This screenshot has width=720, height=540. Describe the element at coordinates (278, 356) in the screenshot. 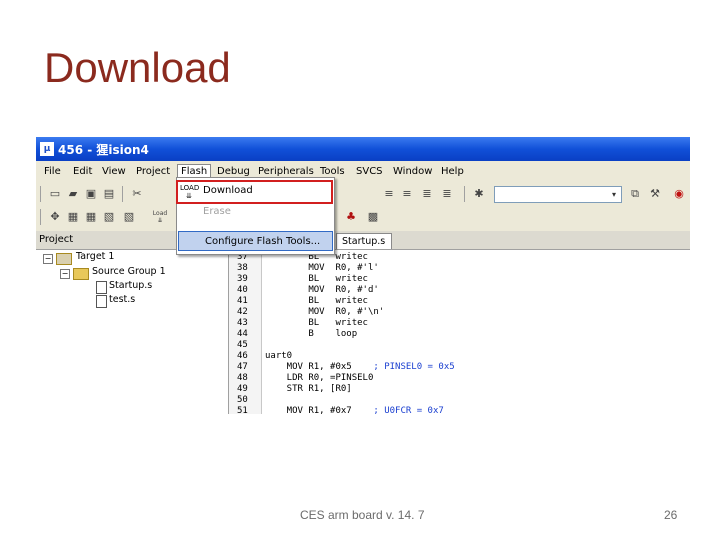

I see `code-line: uart0` at that location.